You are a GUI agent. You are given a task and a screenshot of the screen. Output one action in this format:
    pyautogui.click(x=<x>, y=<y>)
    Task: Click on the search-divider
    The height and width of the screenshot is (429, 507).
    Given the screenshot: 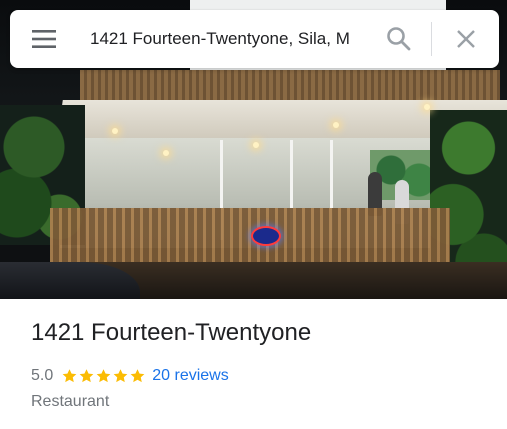 What is the action you would take?
    pyautogui.click(x=431, y=39)
    